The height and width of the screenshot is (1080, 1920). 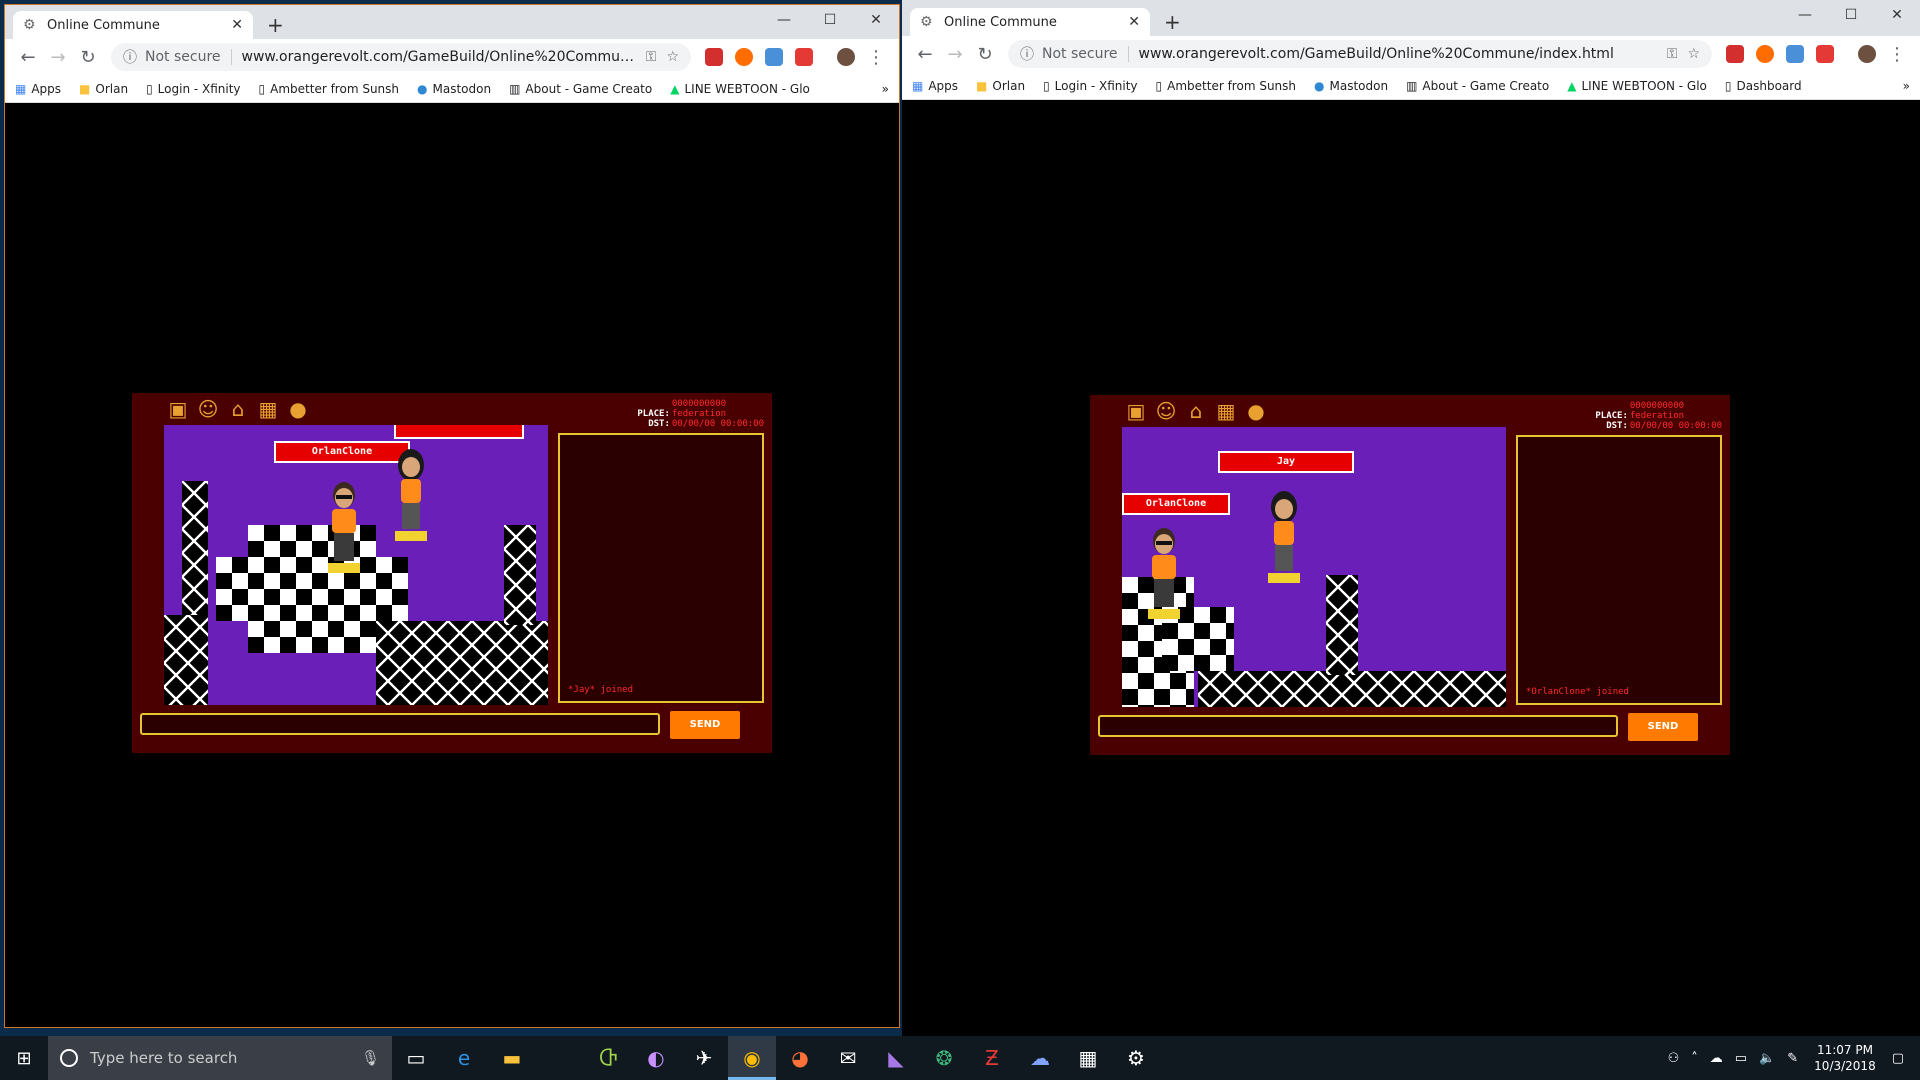 I want to click on star-icon: ☆, so click(x=1693, y=54).